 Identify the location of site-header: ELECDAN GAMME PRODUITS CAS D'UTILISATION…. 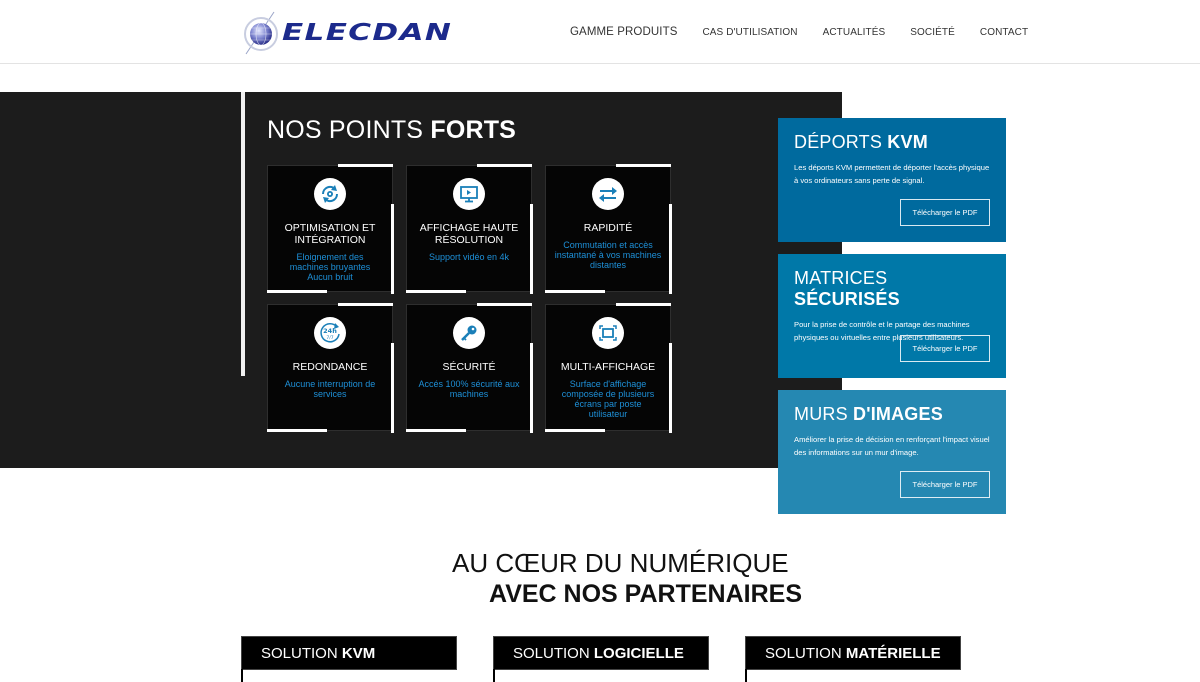
(600, 32).